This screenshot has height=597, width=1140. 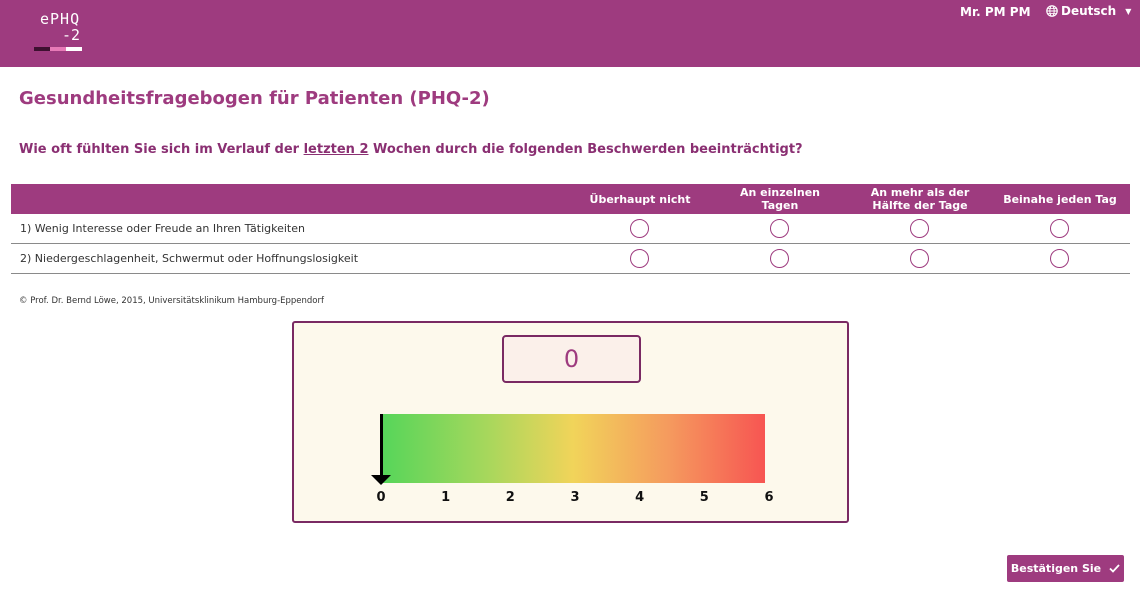 What do you see at coordinates (1114, 568) in the screenshot?
I see `check-icon` at bounding box center [1114, 568].